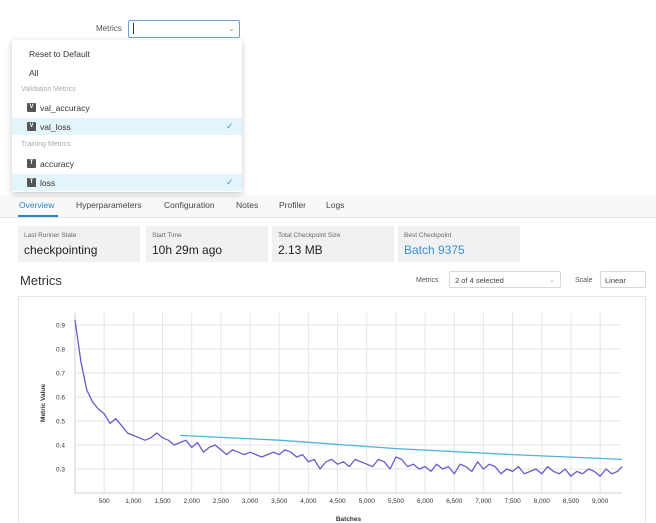 The width and height of the screenshot is (656, 523). I want to click on card-value: 10h 29m ago, so click(187, 250).